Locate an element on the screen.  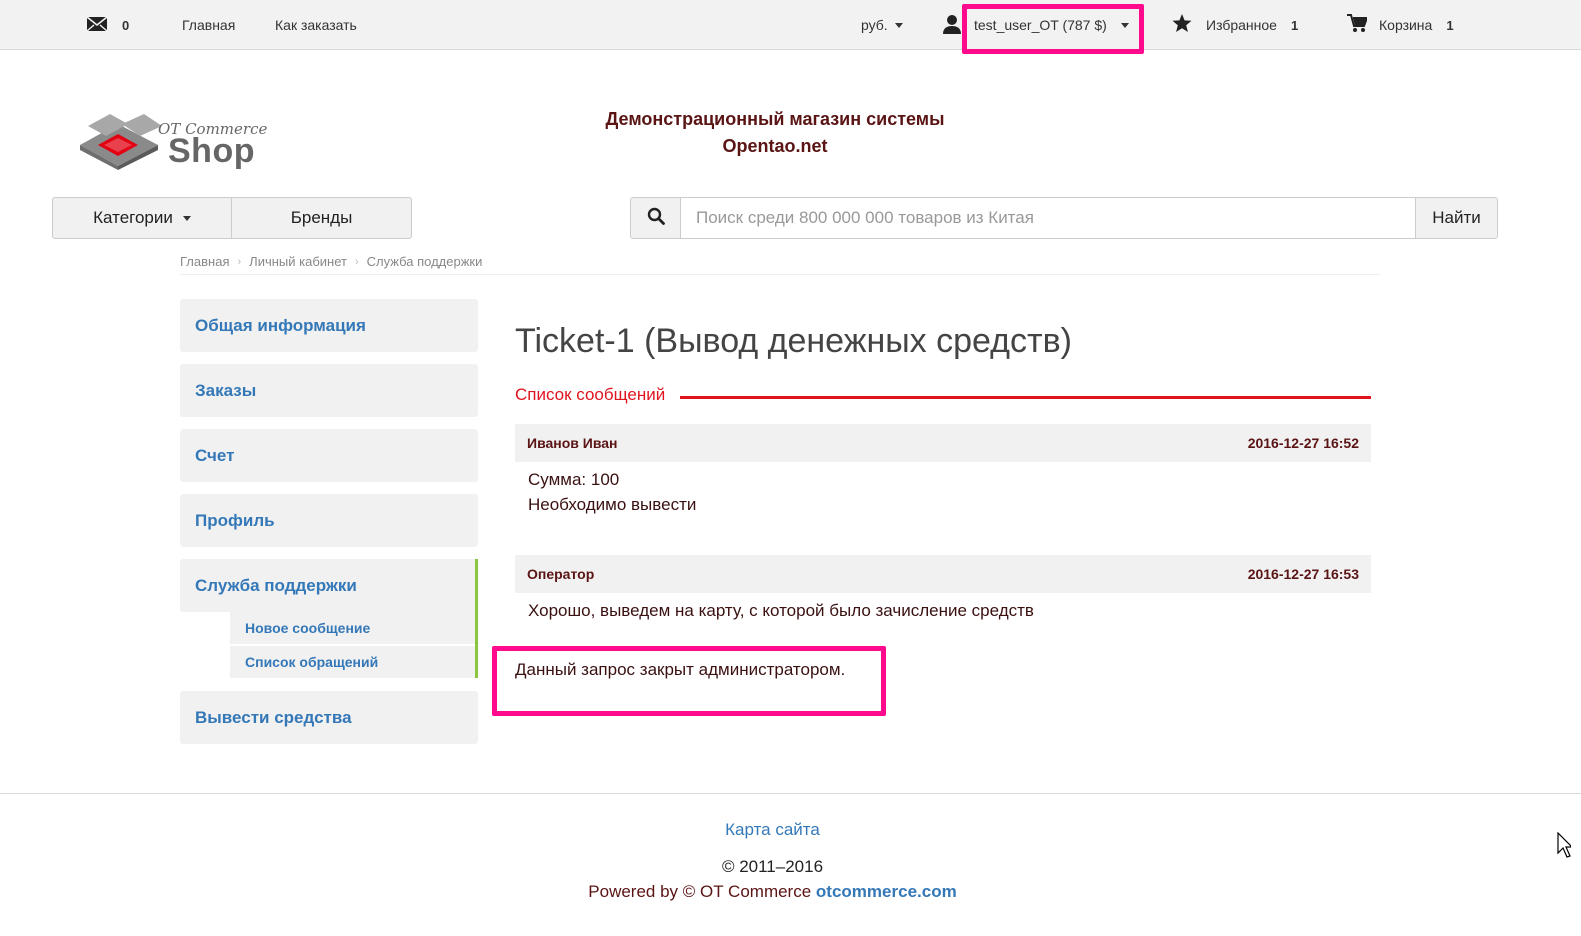
message-header: Иванов Иван 2016-12-27 16:52 is located at coordinates (943, 443).